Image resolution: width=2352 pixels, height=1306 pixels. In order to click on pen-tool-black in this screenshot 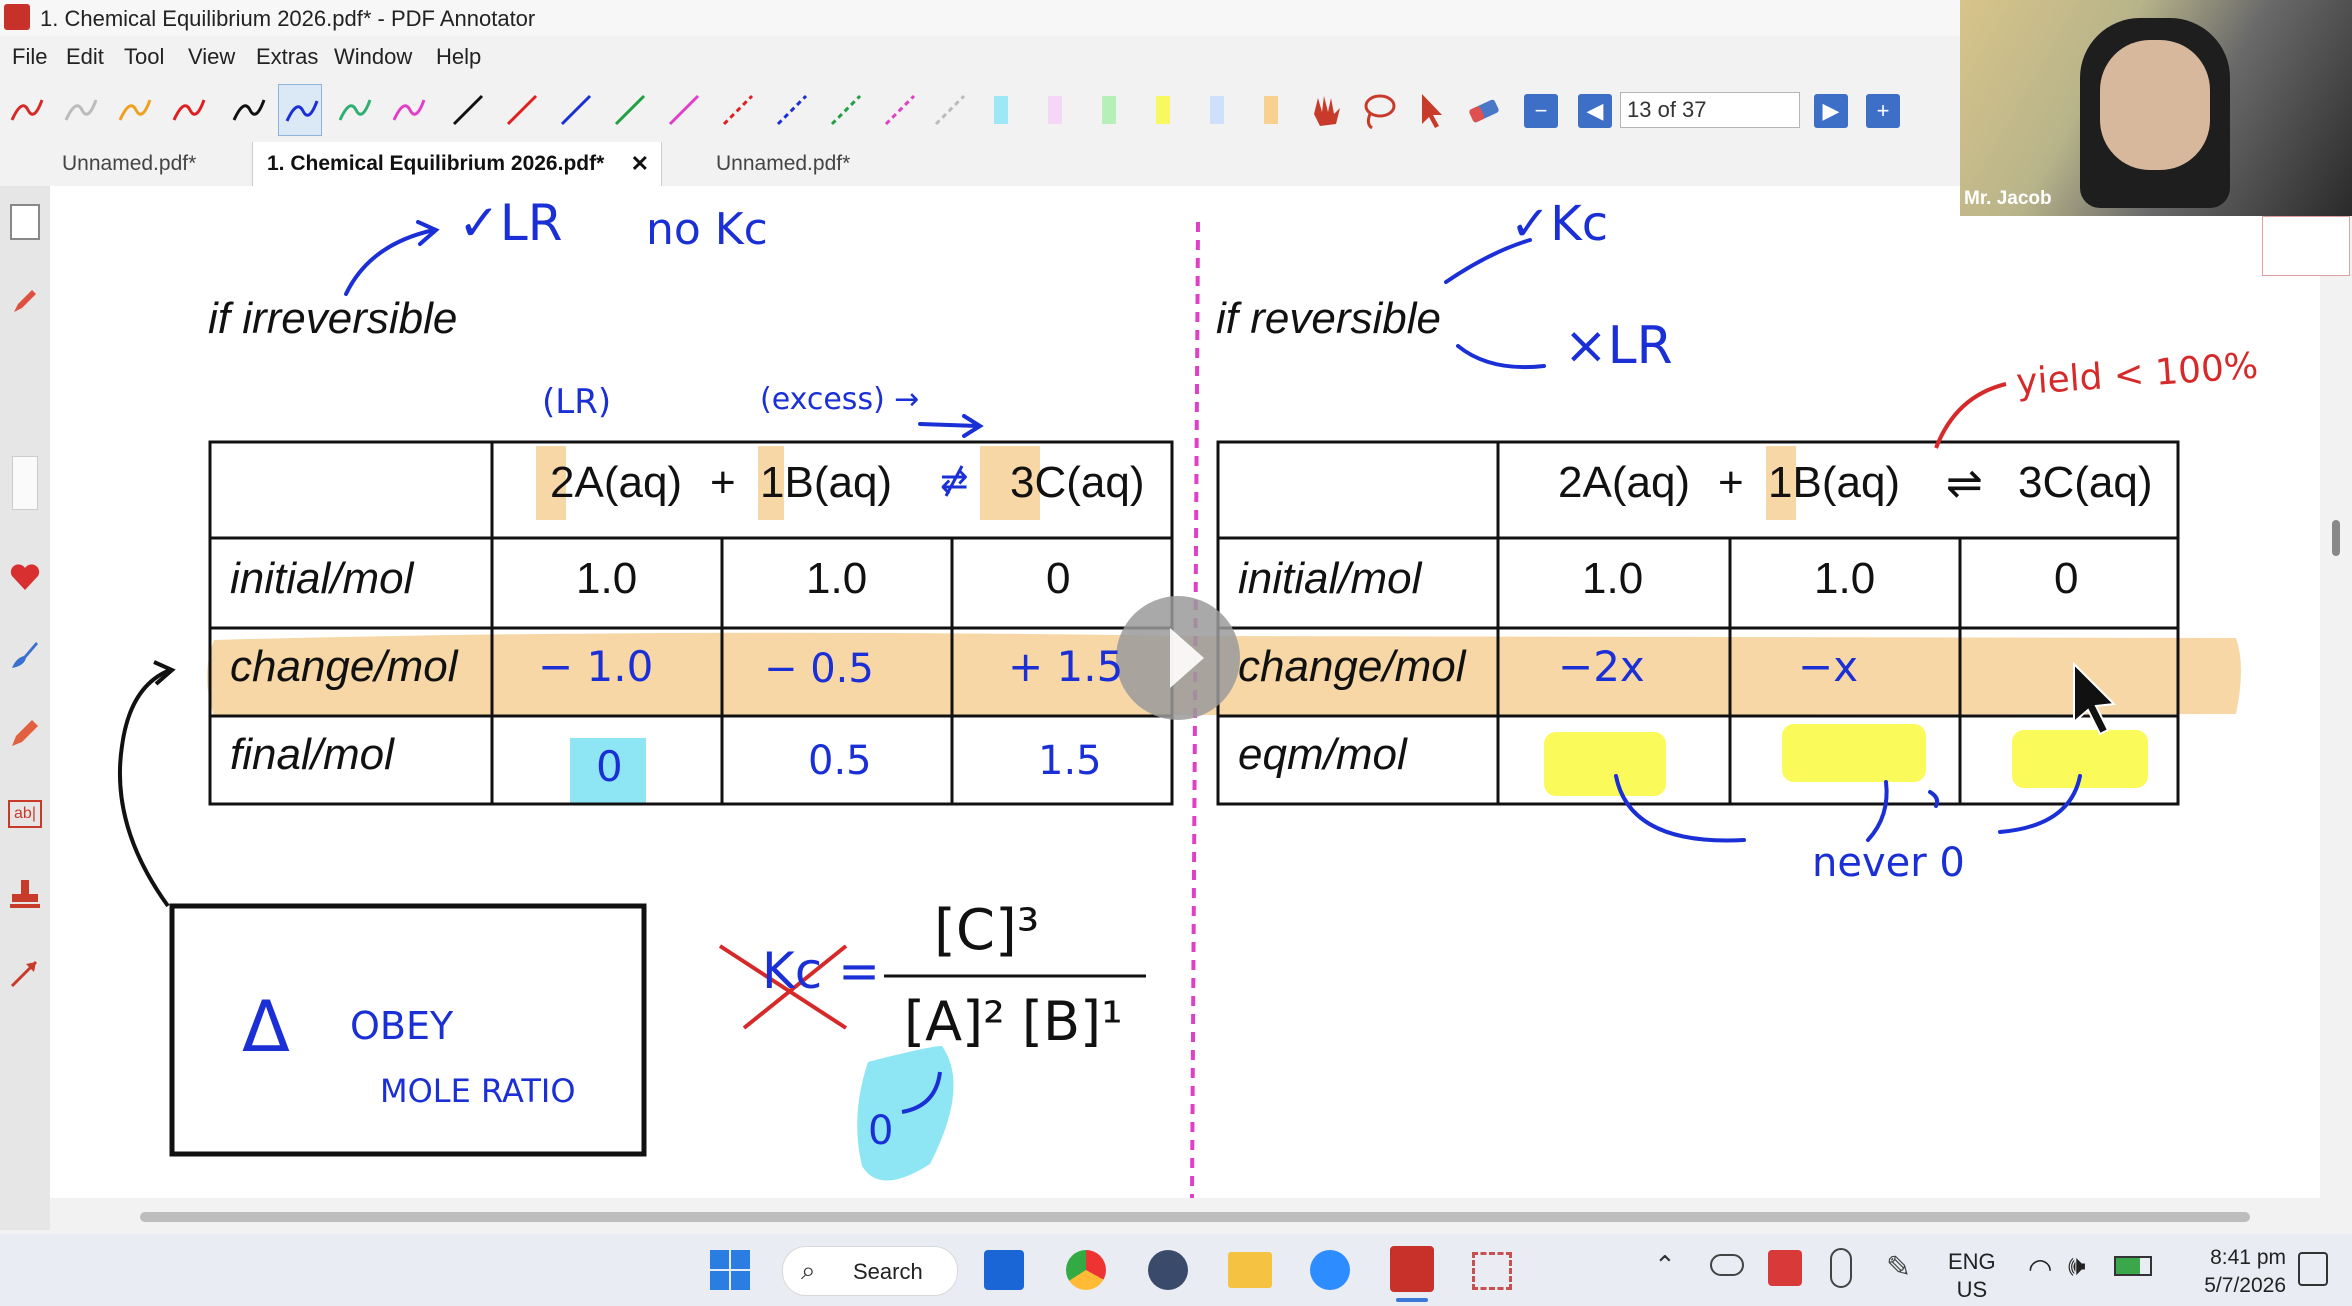, I will do `click(248, 110)`.